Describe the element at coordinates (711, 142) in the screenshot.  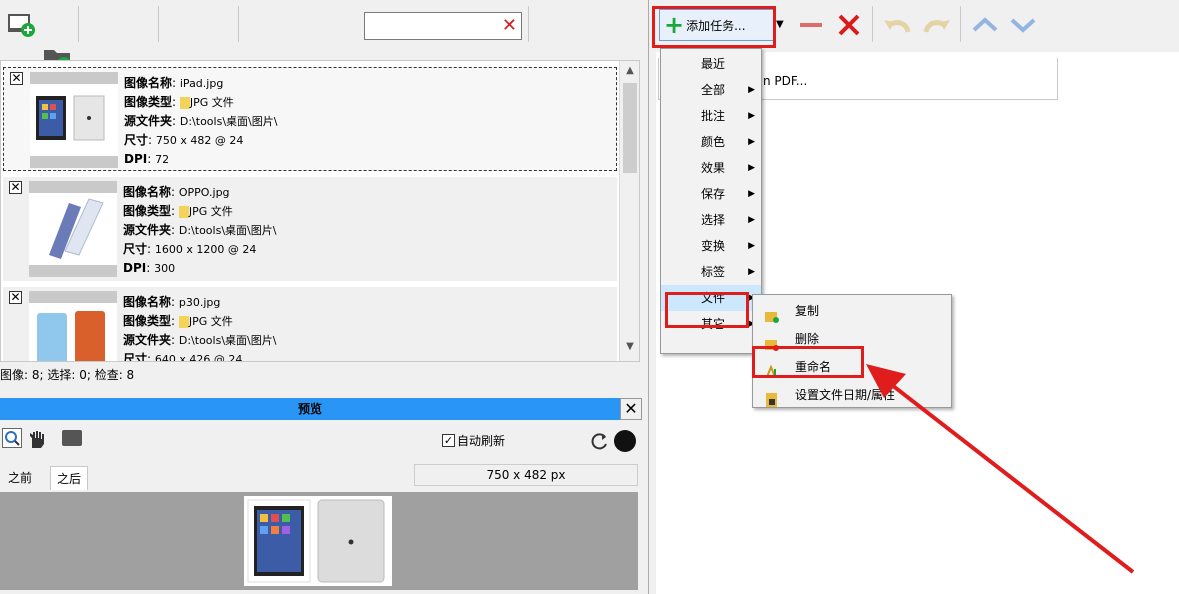
I see `menu-item-color: 颜色 ▶` at that location.